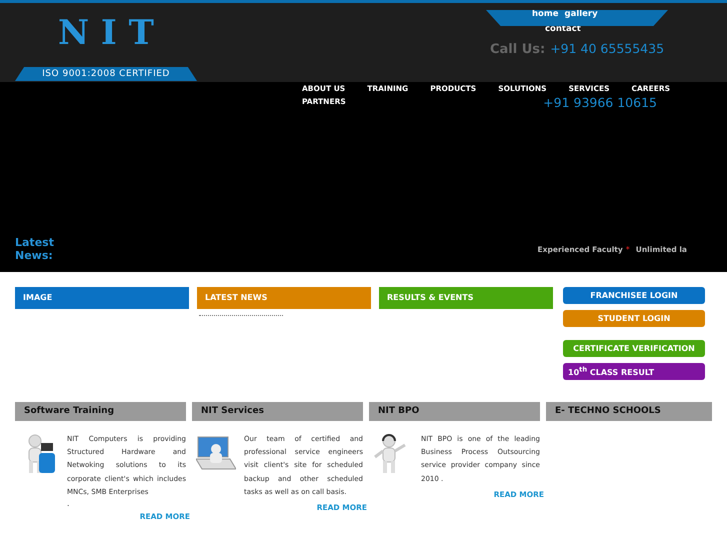 The width and height of the screenshot is (727, 545). I want to click on quick-link-button: 10$^{th}$ CLASS RESULT, so click(634, 371).